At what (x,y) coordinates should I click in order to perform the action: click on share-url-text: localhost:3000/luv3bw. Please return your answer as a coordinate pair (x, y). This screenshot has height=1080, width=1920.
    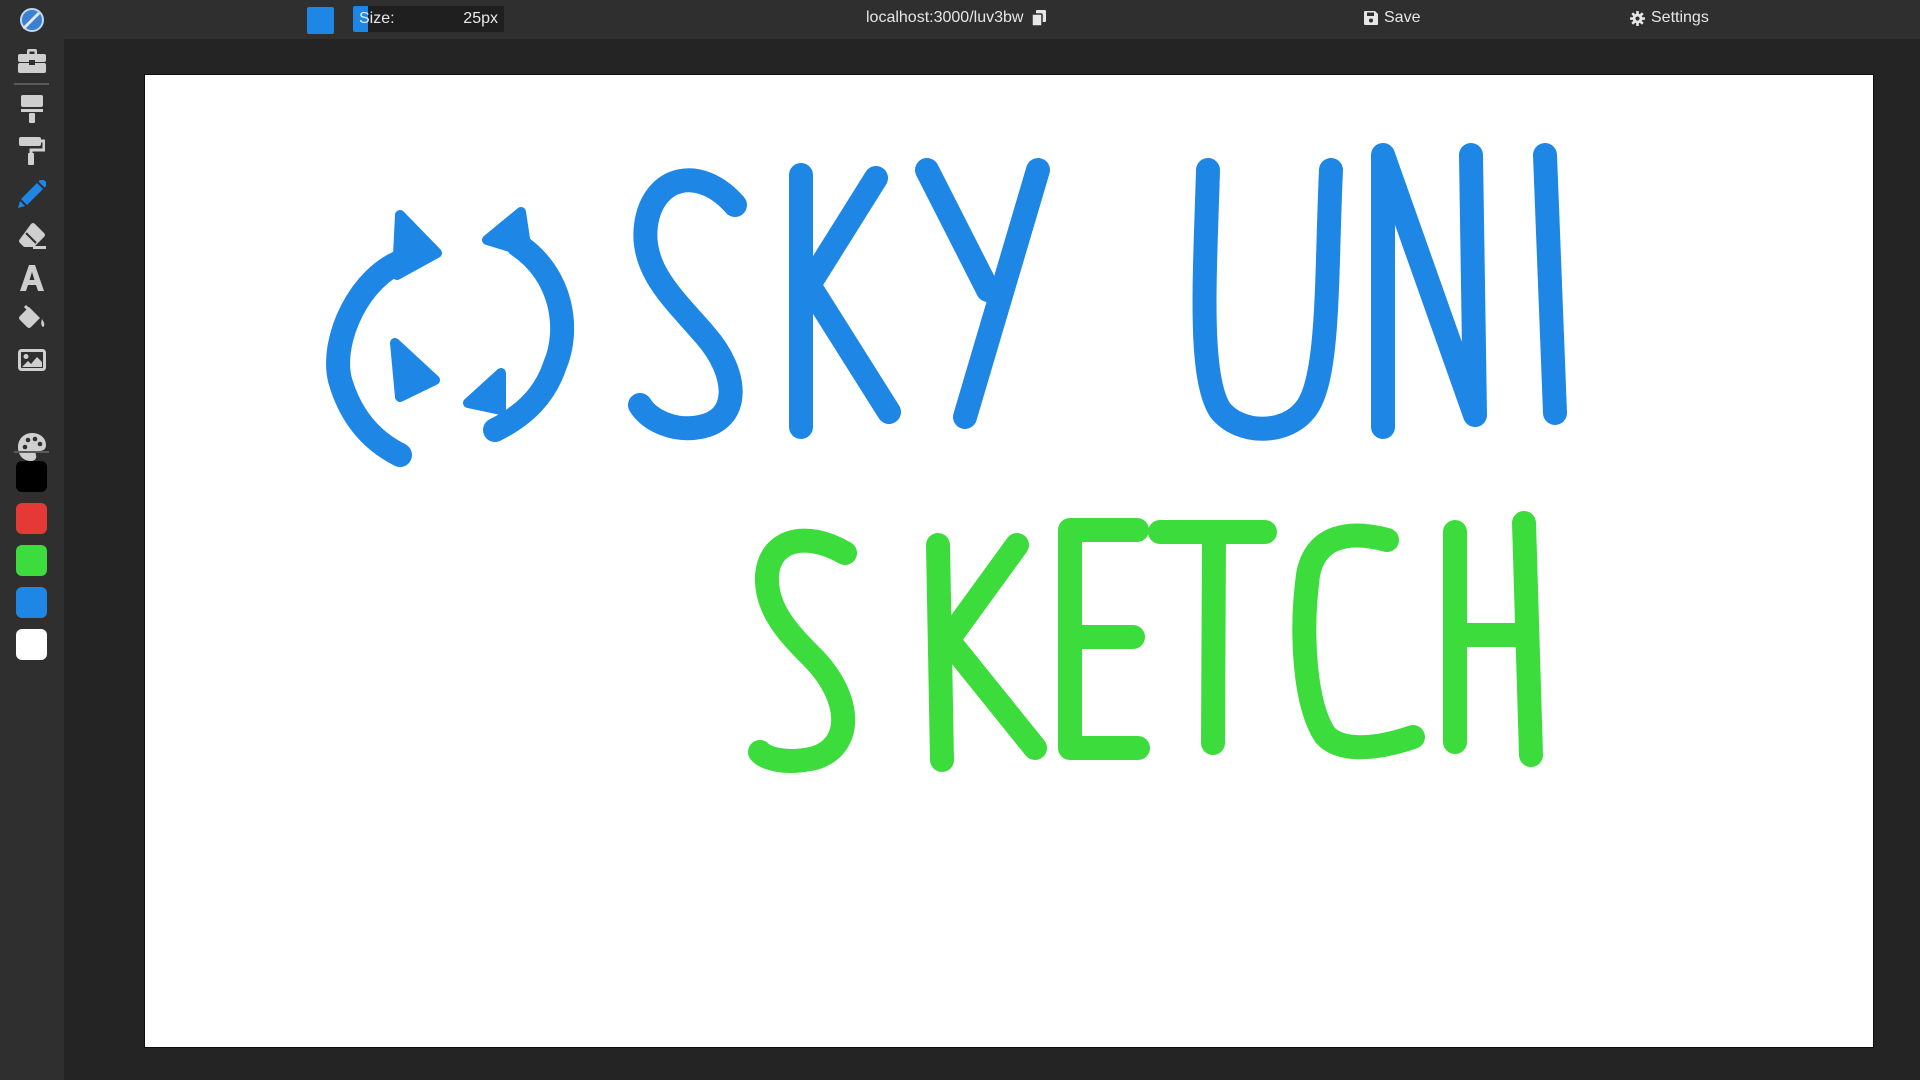
    Looking at the image, I should click on (945, 17).